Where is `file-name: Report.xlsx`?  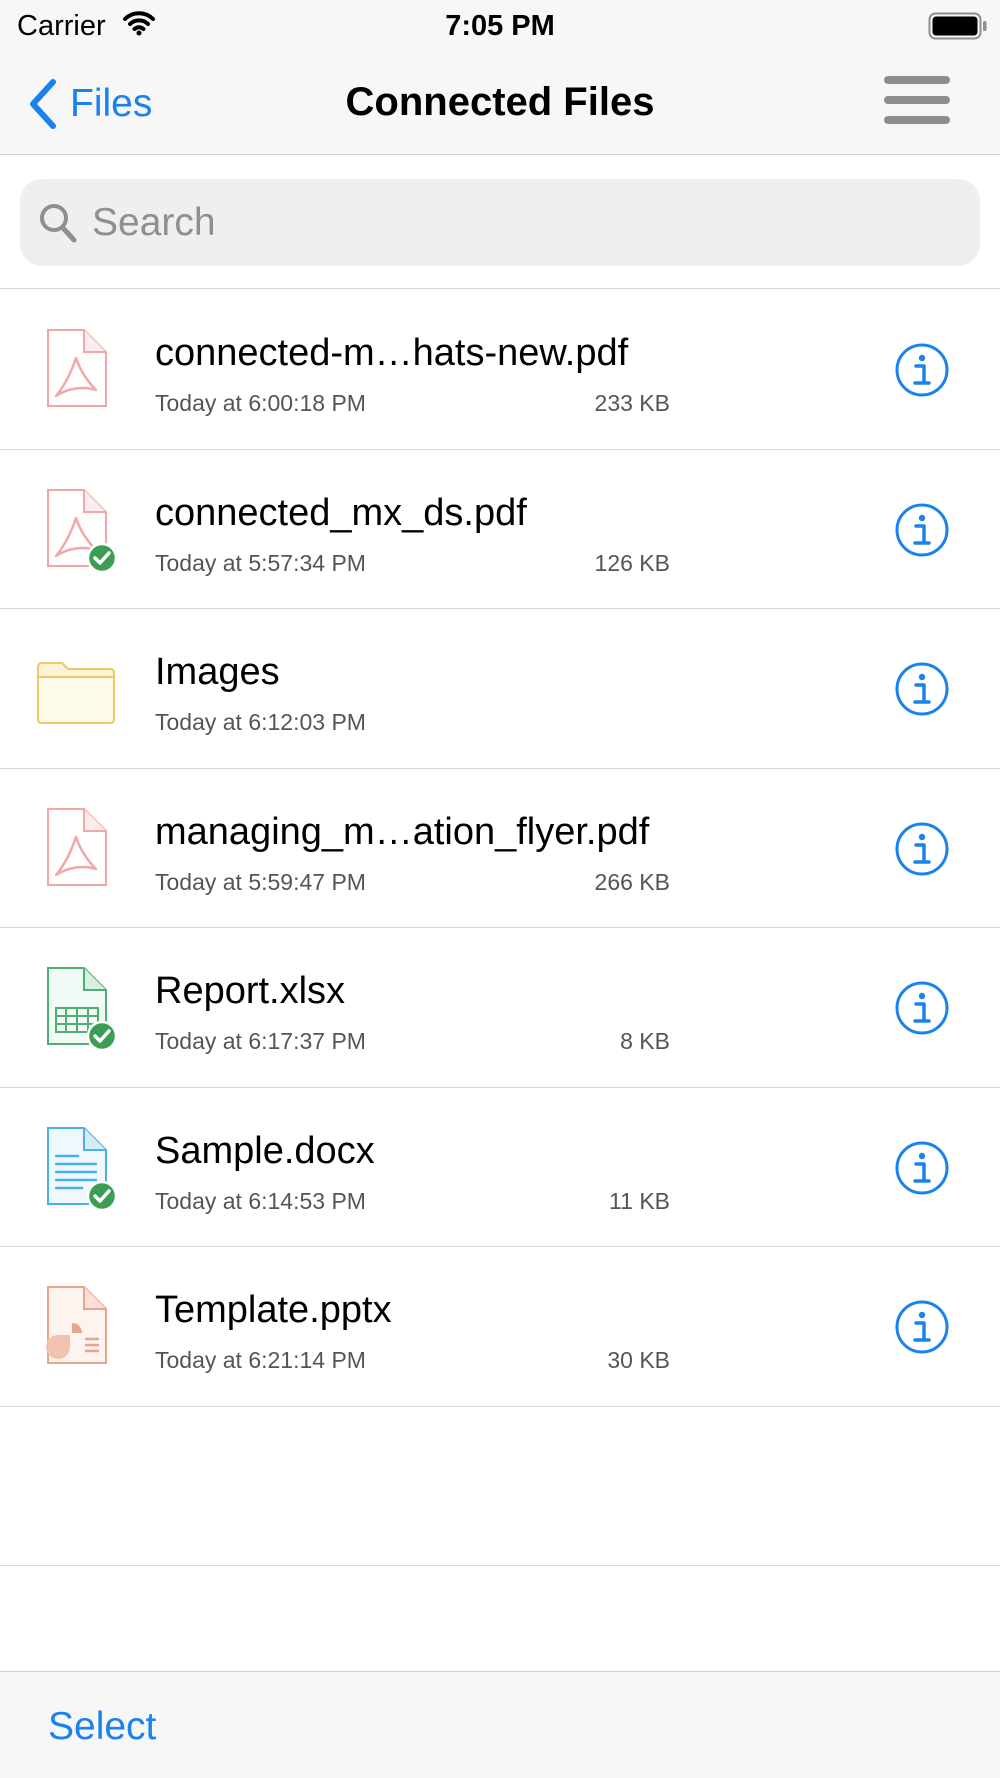 file-name: Report.xlsx is located at coordinates (250, 991).